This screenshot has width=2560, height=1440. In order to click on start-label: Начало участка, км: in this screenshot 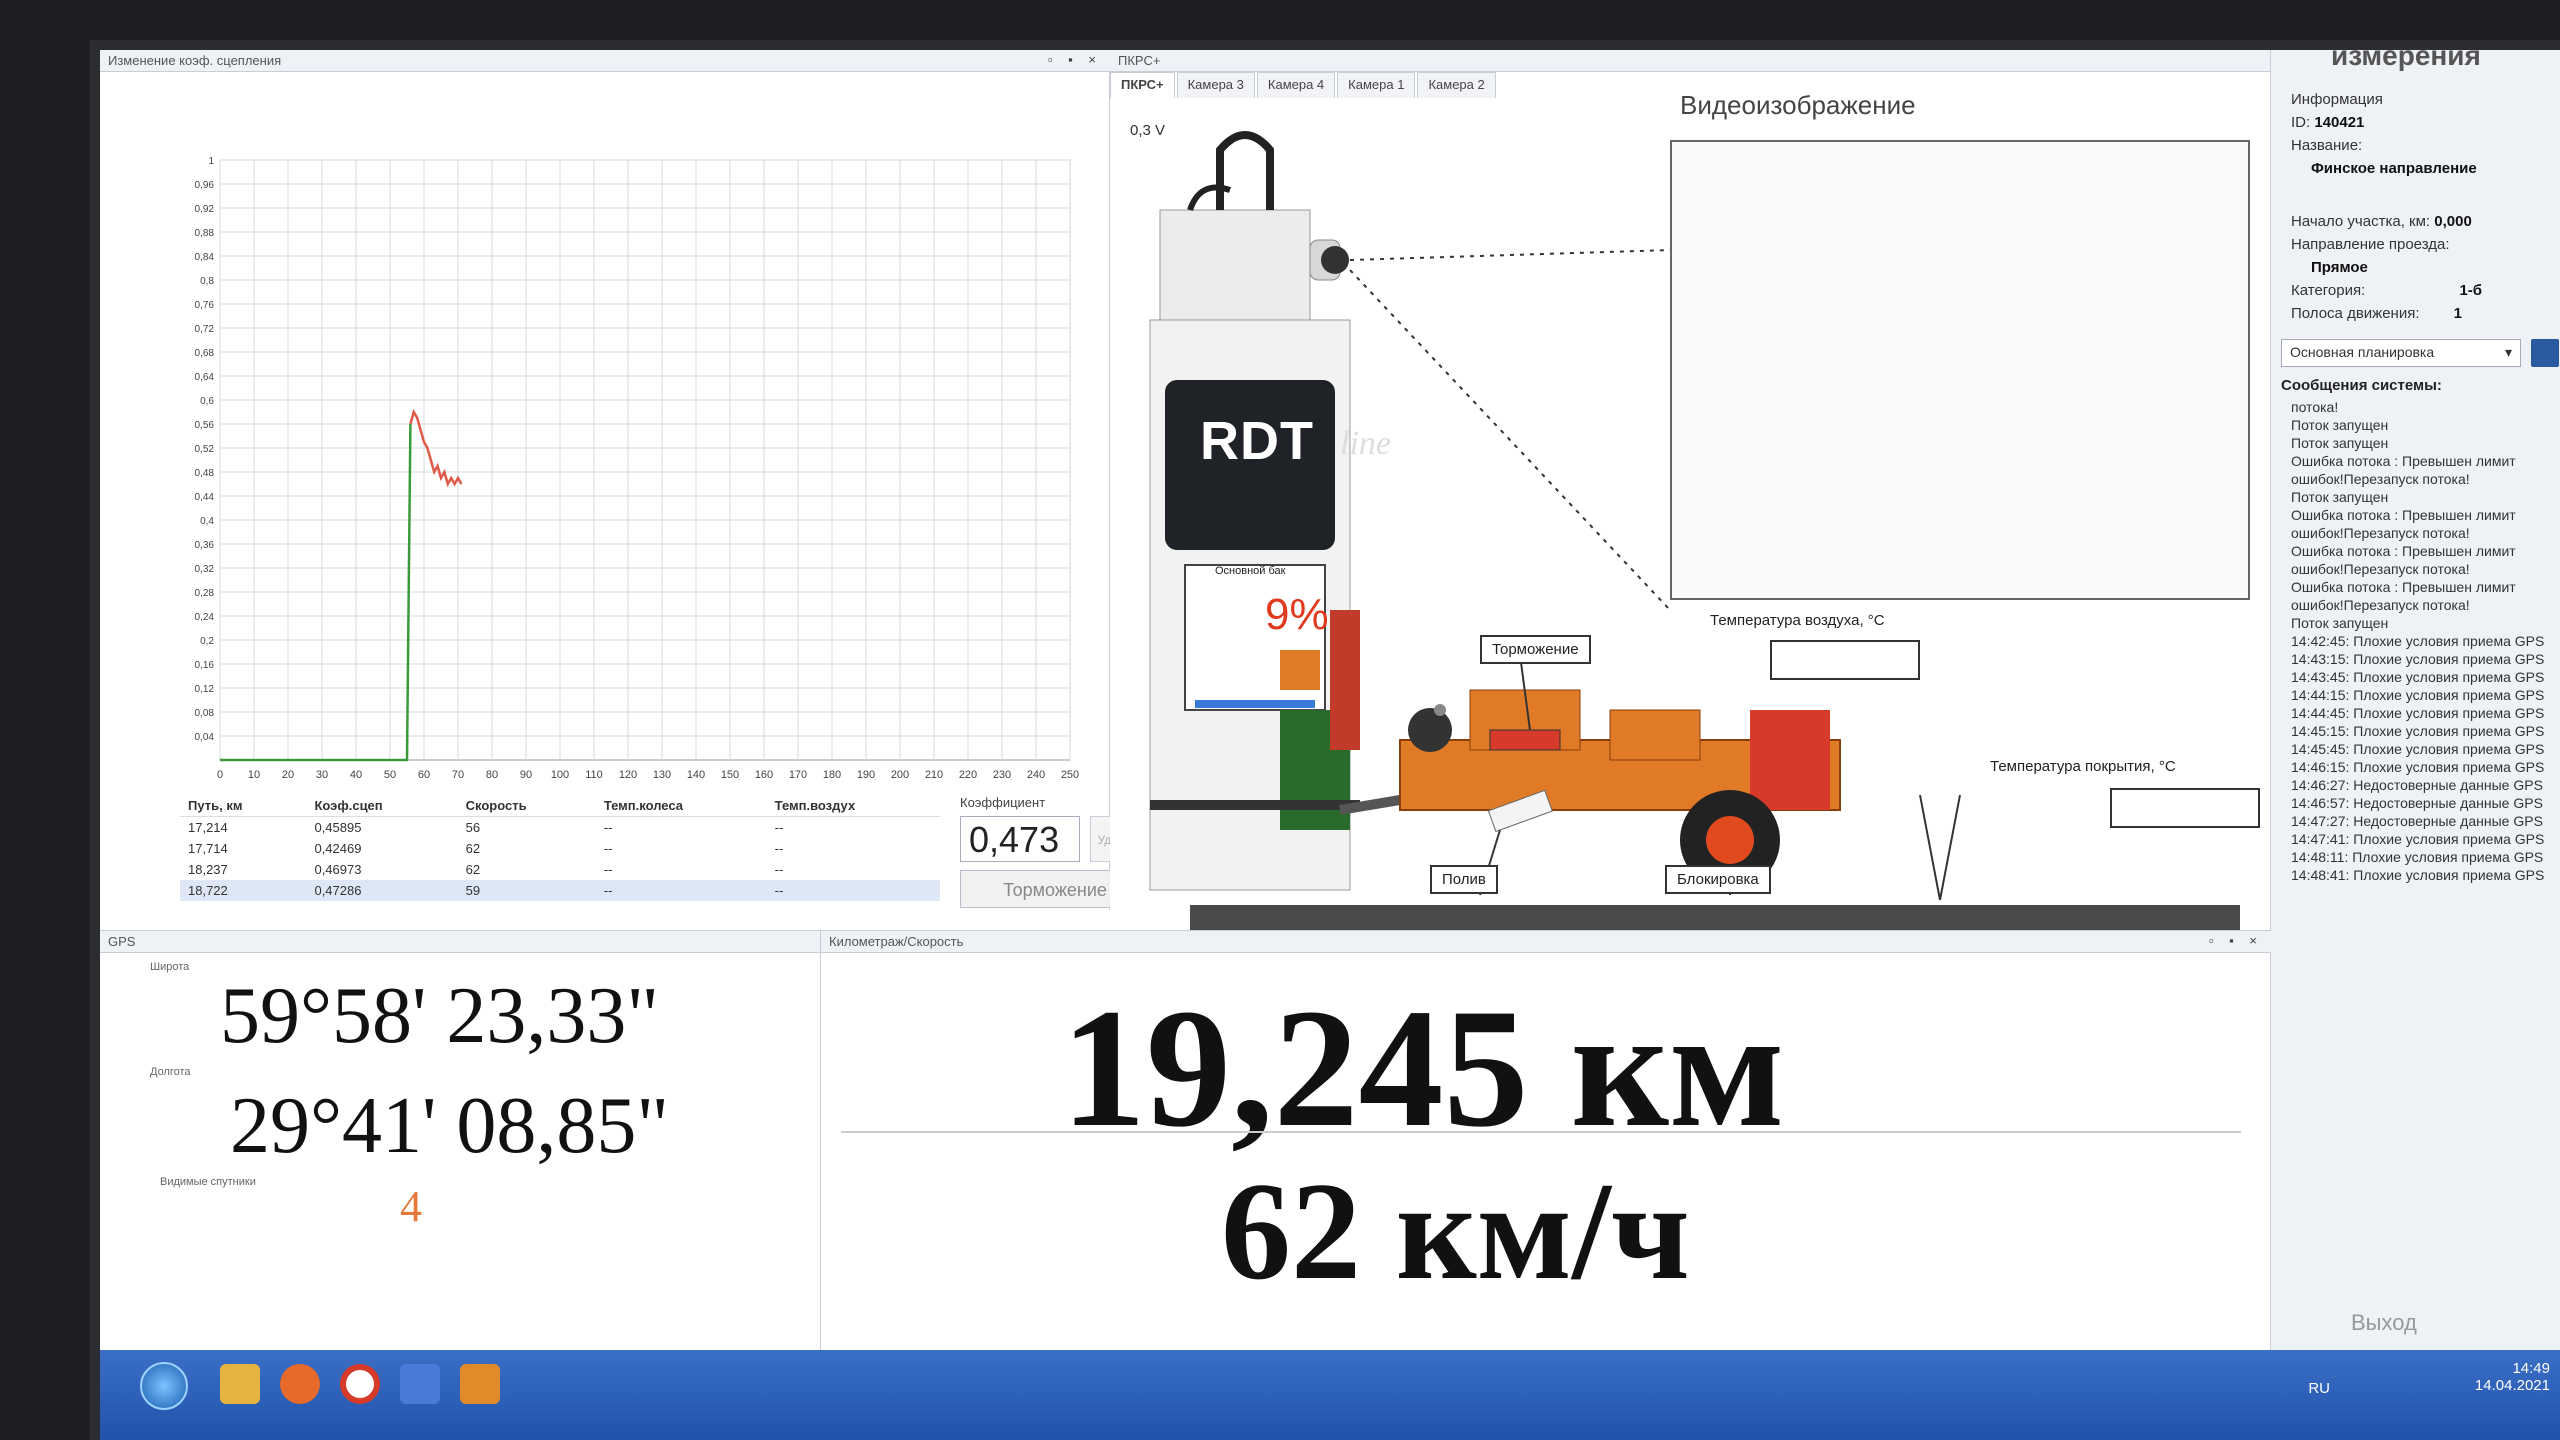, I will do `click(2361, 221)`.